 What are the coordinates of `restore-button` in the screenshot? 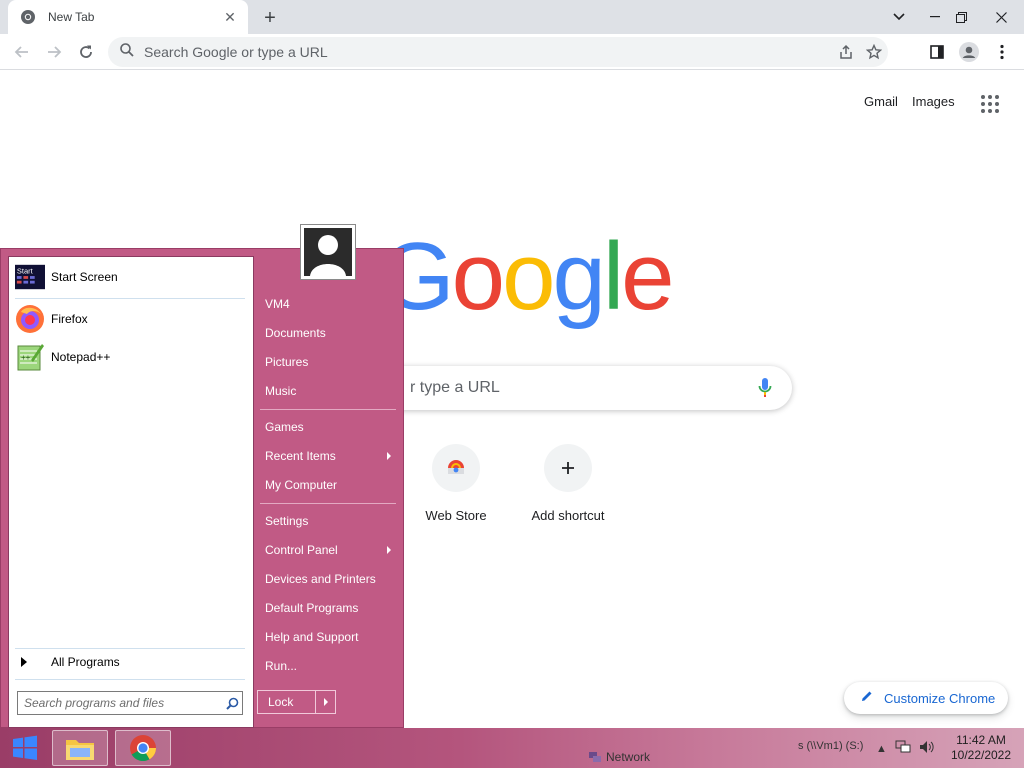 It's located at (961, 17).